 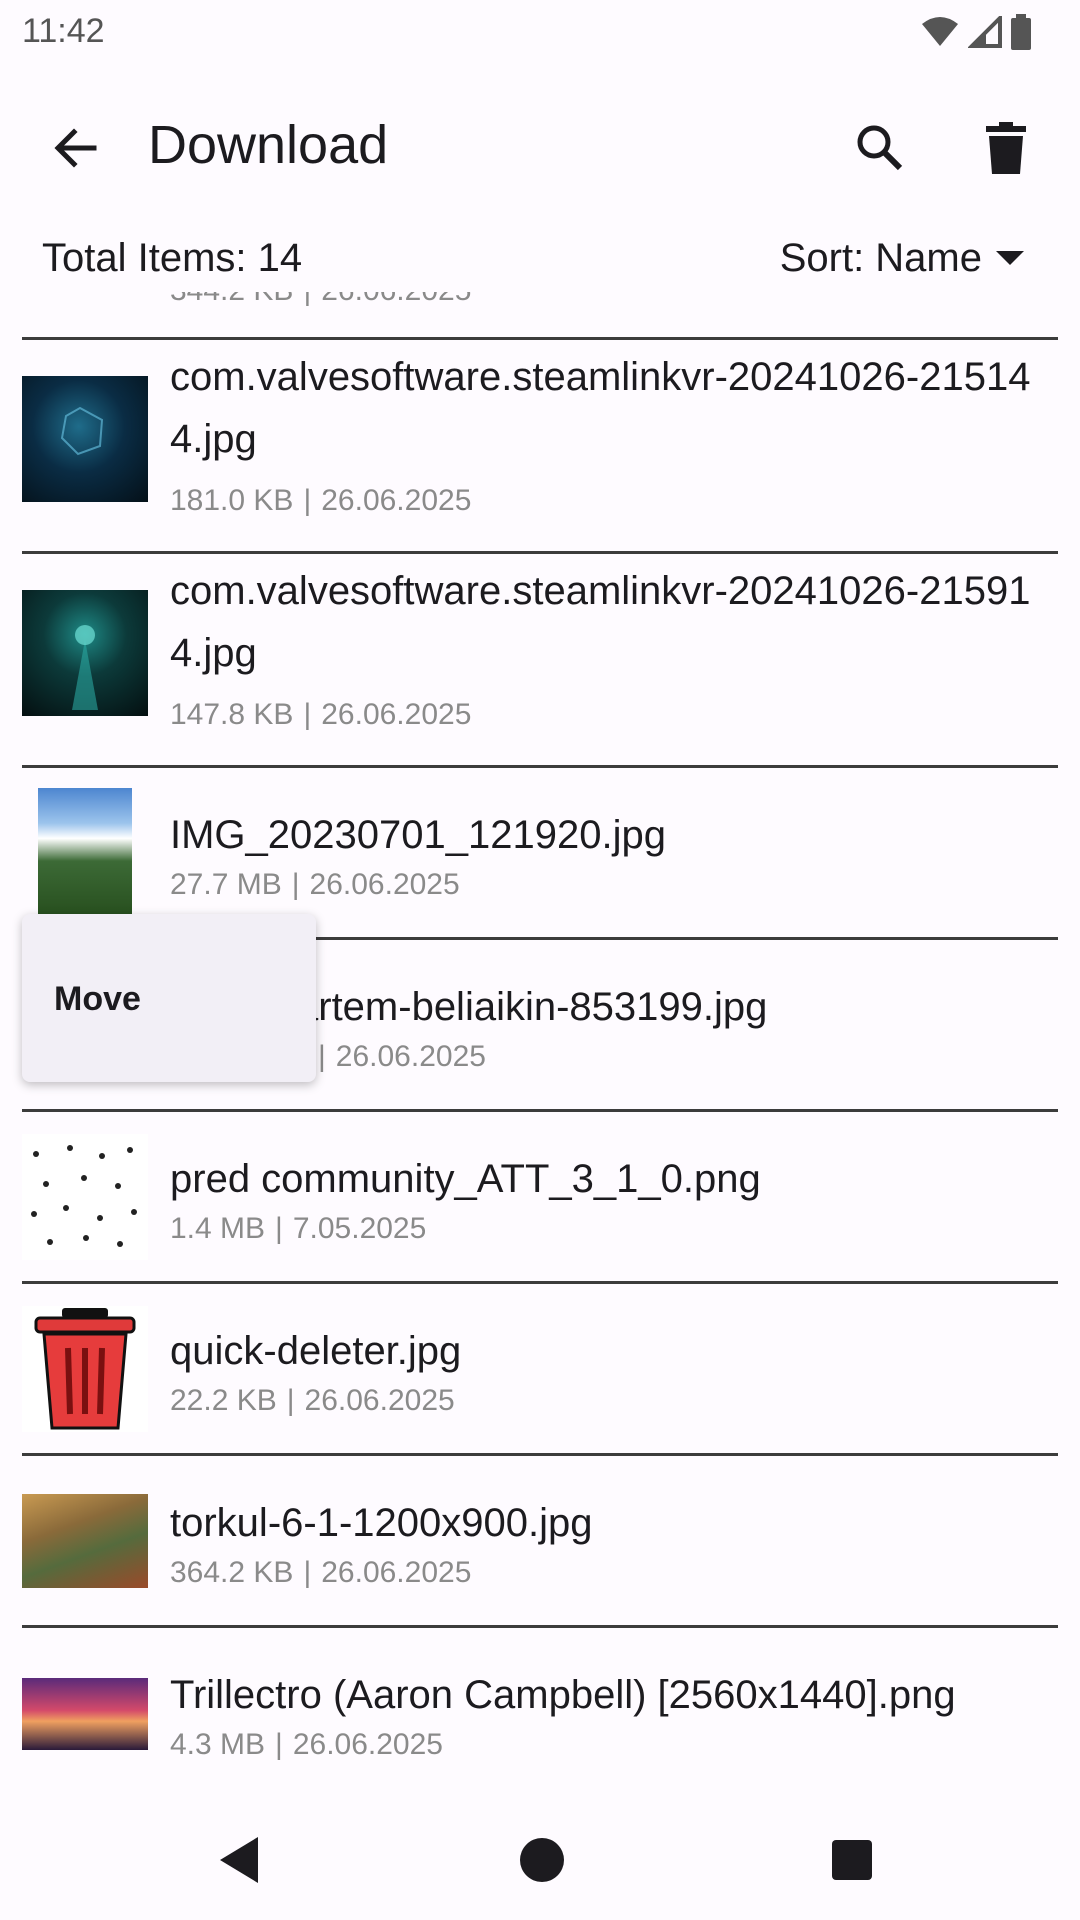 I want to click on trash-icon, so click(x=1006, y=148).